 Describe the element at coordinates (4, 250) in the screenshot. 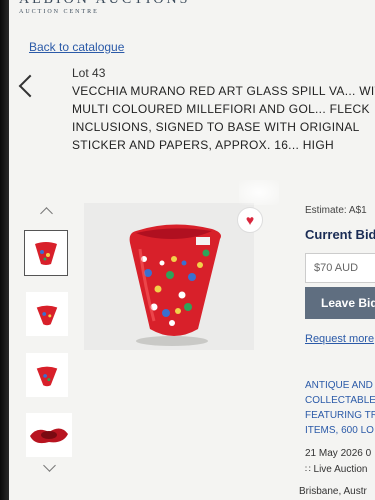

I see `device-bezel` at that location.